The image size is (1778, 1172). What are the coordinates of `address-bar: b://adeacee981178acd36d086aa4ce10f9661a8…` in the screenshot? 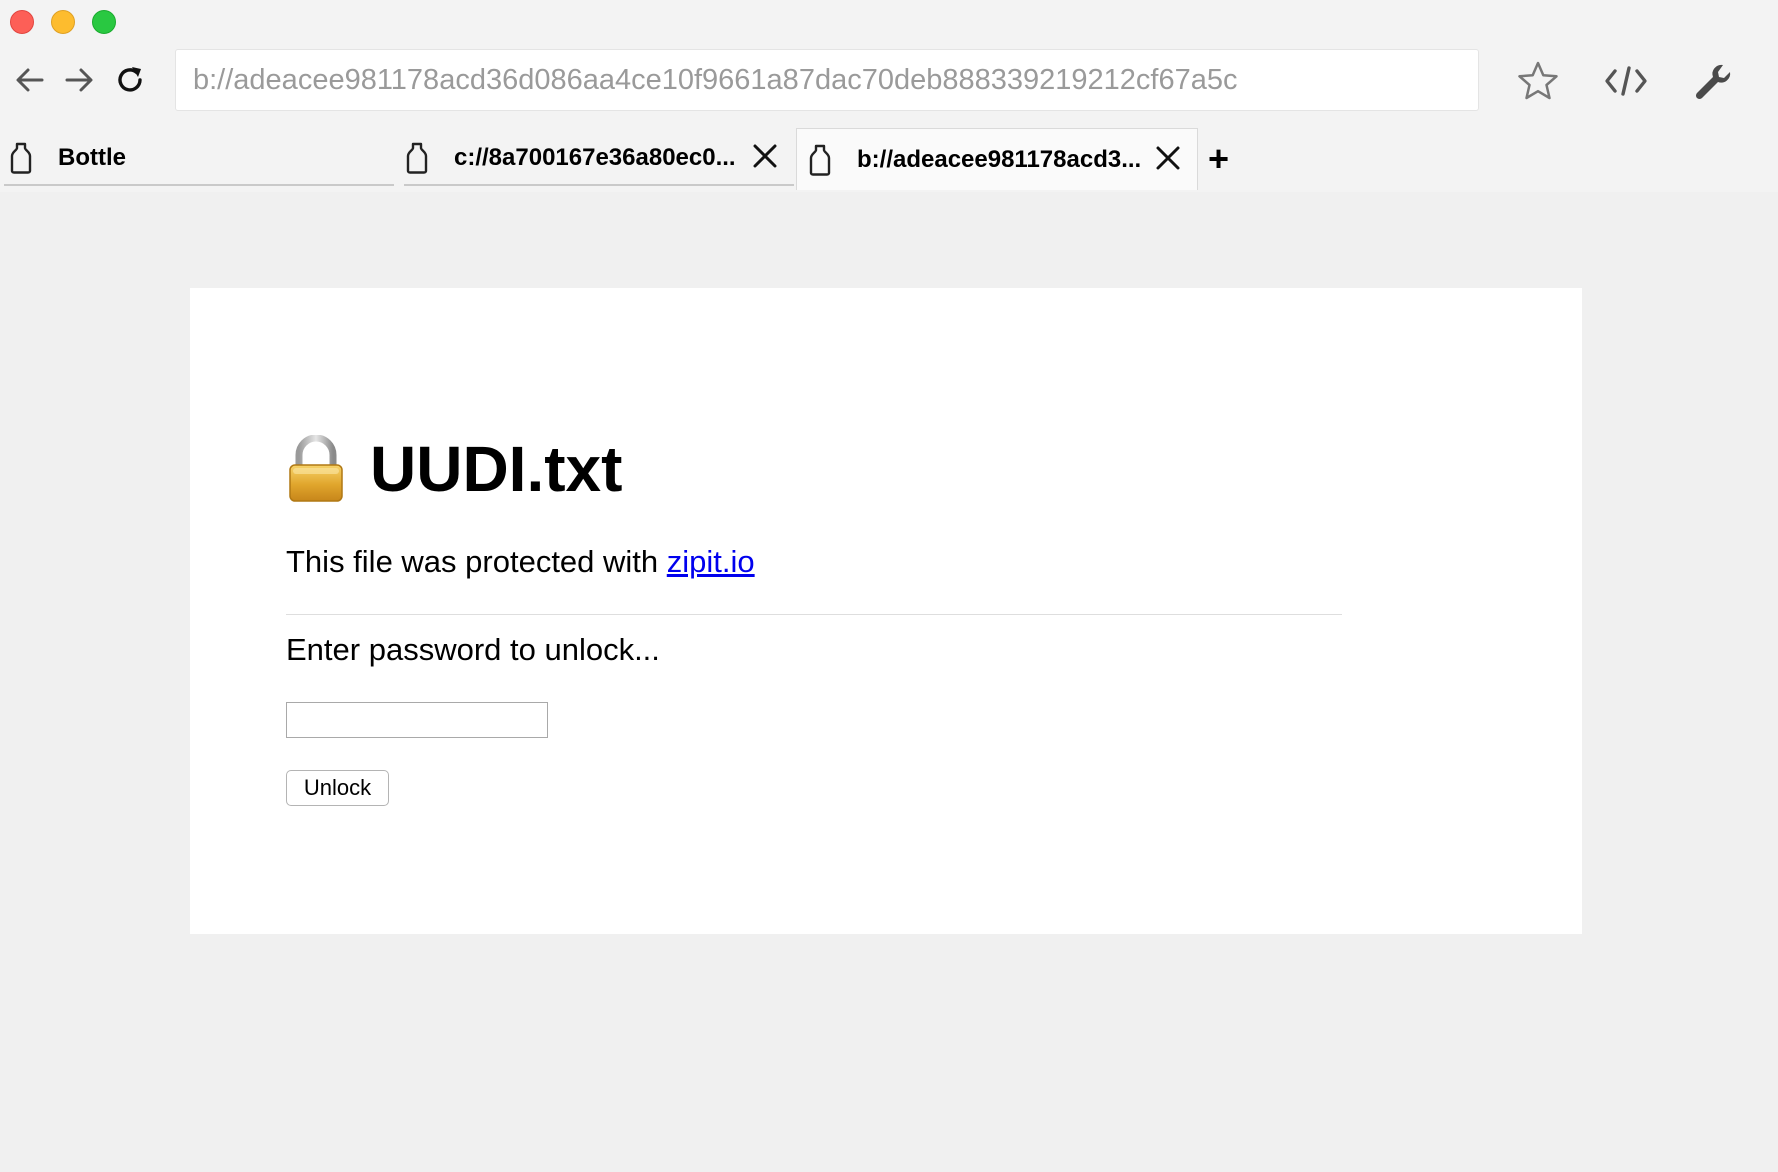 It's located at (827, 80).